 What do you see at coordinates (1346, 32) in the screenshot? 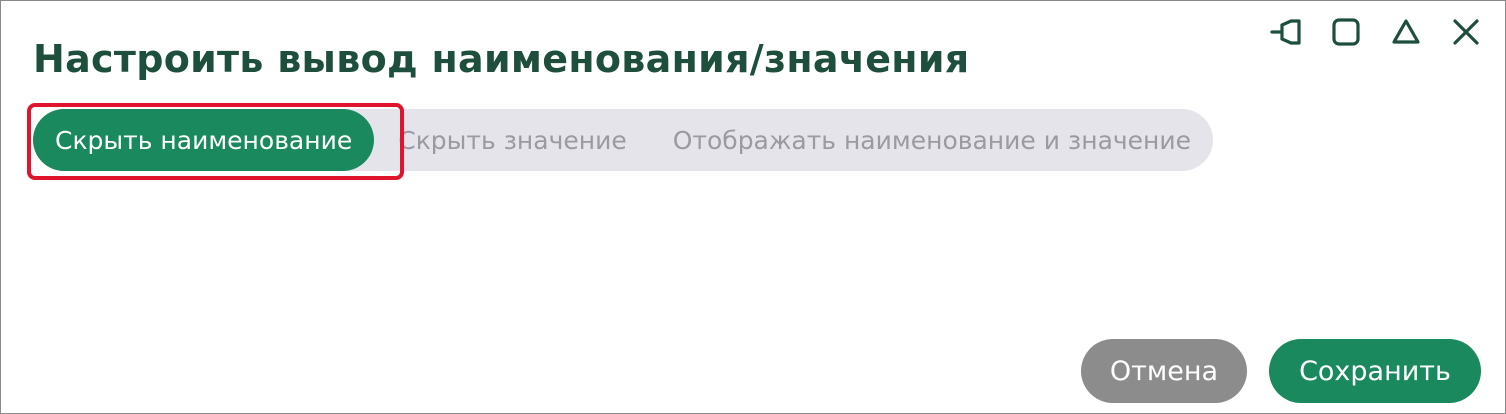
I see `maximize-icon` at bounding box center [1346, 32].